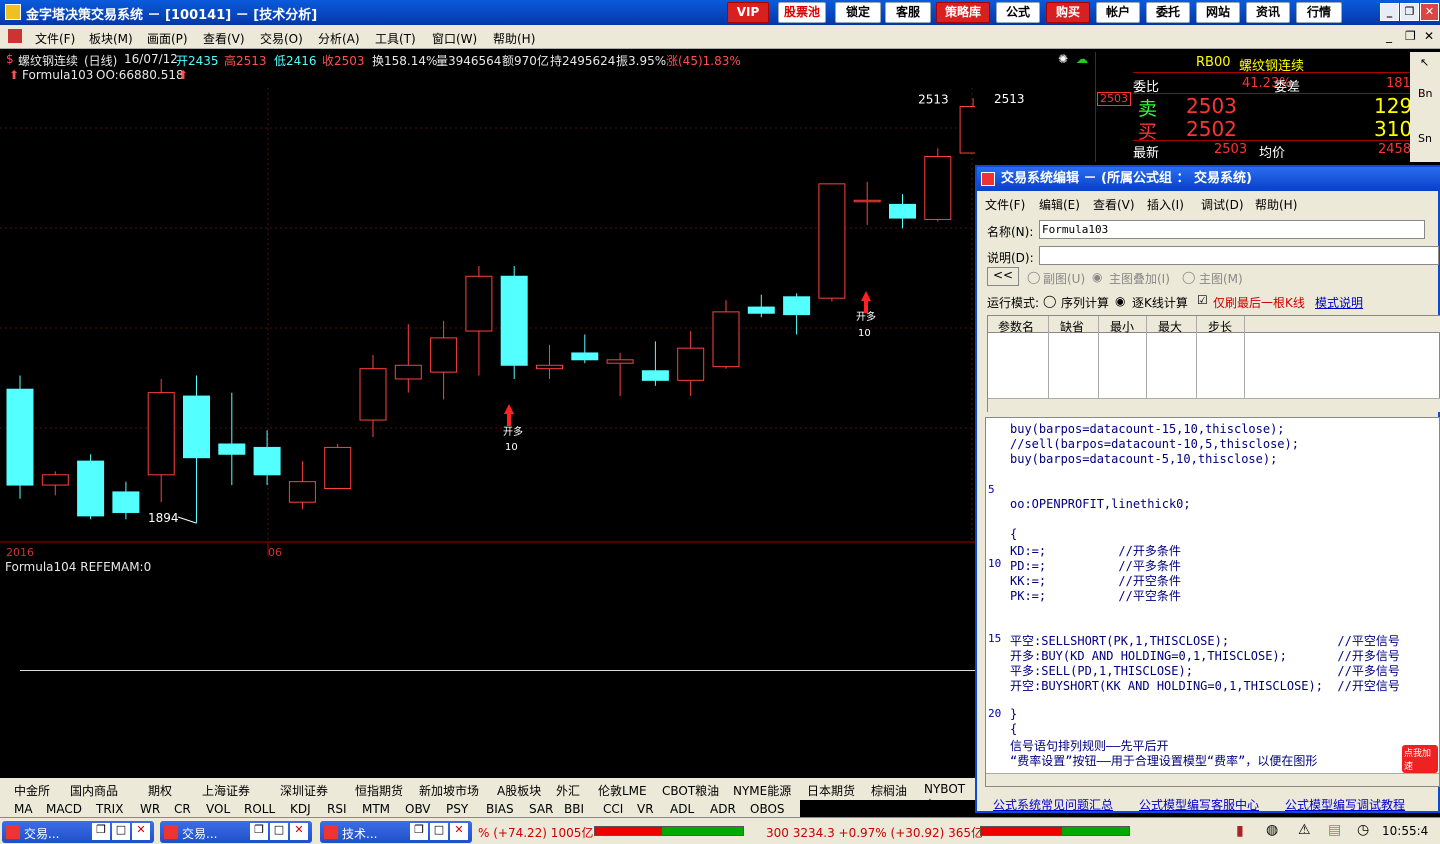 The image size is (1440, 844). Describe the element at coordinates (1114, 204) in the screenshot. I see `editor-menu-view: 查看(V)` at that location.